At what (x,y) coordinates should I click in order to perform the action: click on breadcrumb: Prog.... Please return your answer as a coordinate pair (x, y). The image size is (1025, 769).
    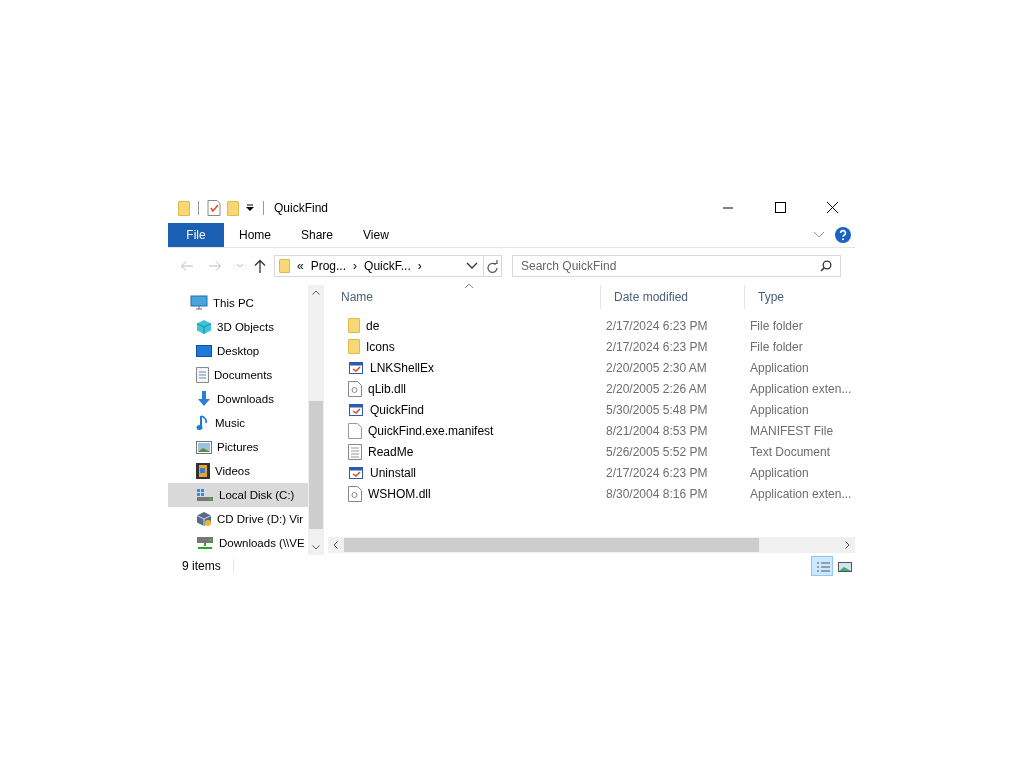
    Looking at the image, I should click on (328, 266).